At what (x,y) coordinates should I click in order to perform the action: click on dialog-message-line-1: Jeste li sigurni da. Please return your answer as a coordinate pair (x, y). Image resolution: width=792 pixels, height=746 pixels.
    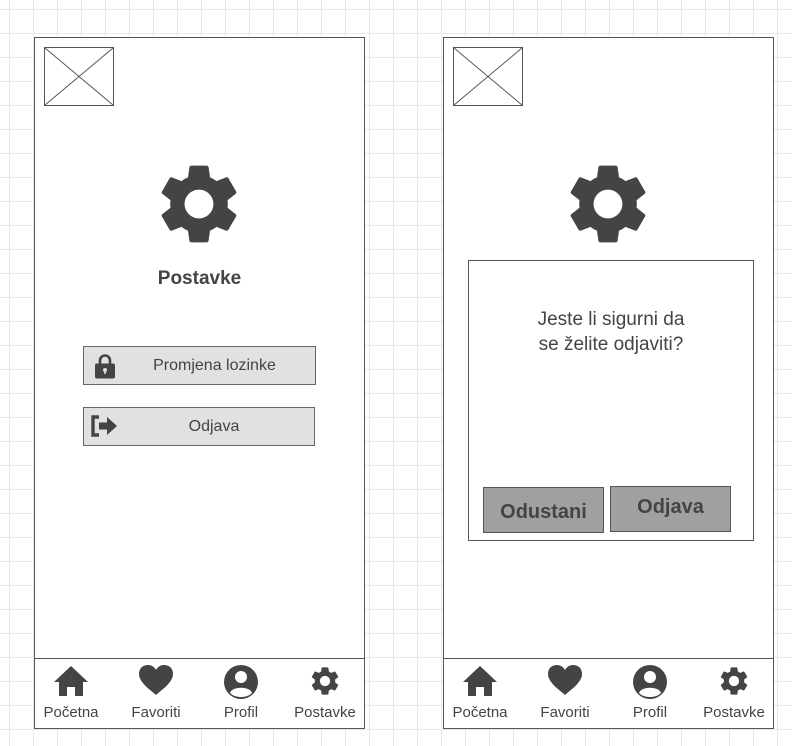
    Looking at the image, I should click on (611, 319).